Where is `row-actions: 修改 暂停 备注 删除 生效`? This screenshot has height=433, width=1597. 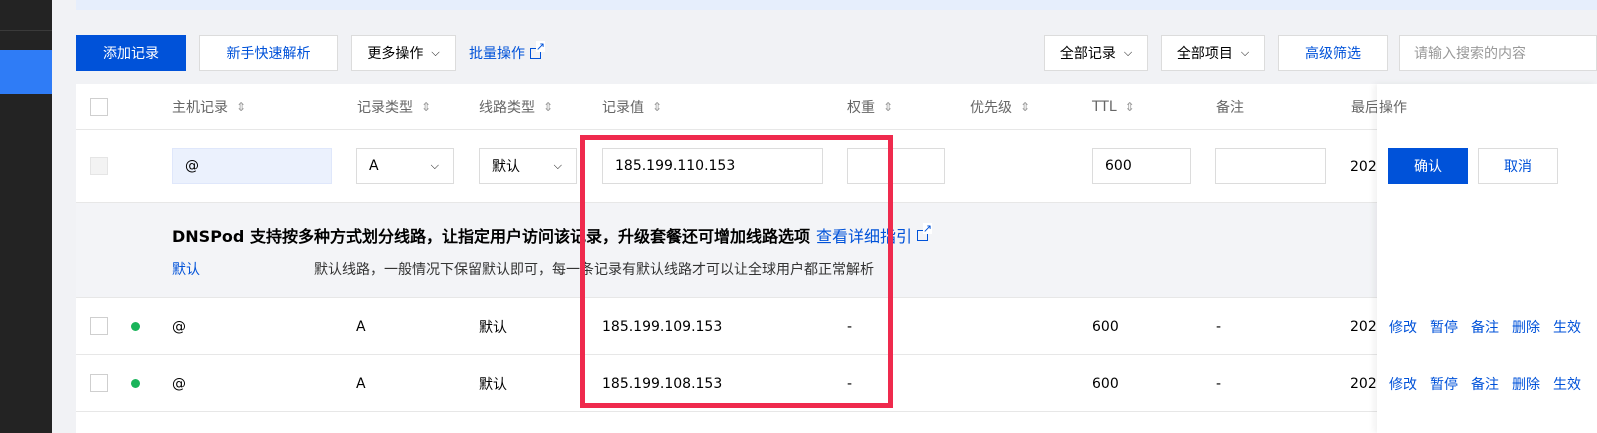
row-actions: 修改 暂停 备注 删除 生效 is located at coordinates (1491, 383).